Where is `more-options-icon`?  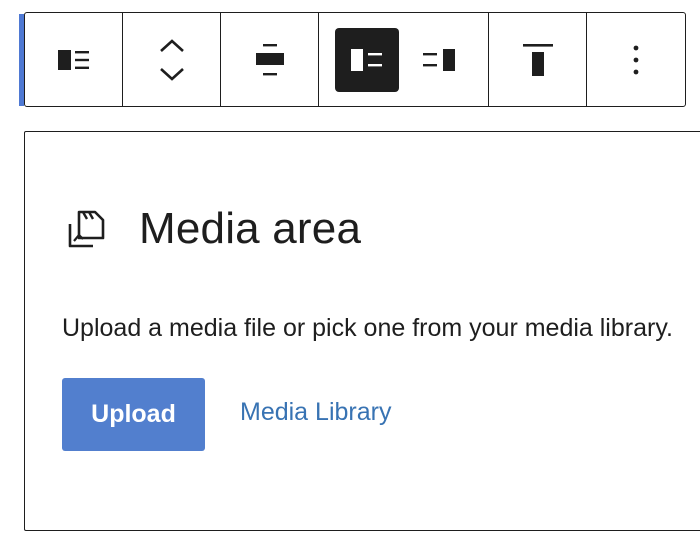 more-options-icon is located at coordinates (636, 59).